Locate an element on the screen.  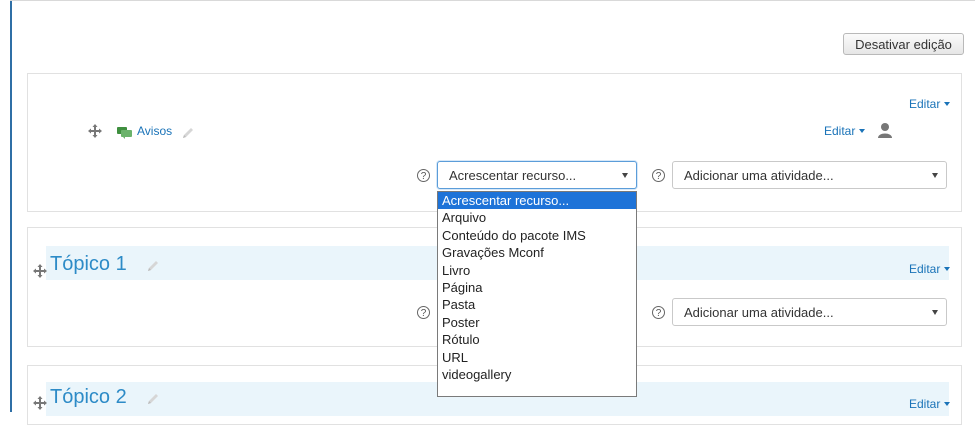
dropdown-option: Rótulo is located at coordinates (537, 339).